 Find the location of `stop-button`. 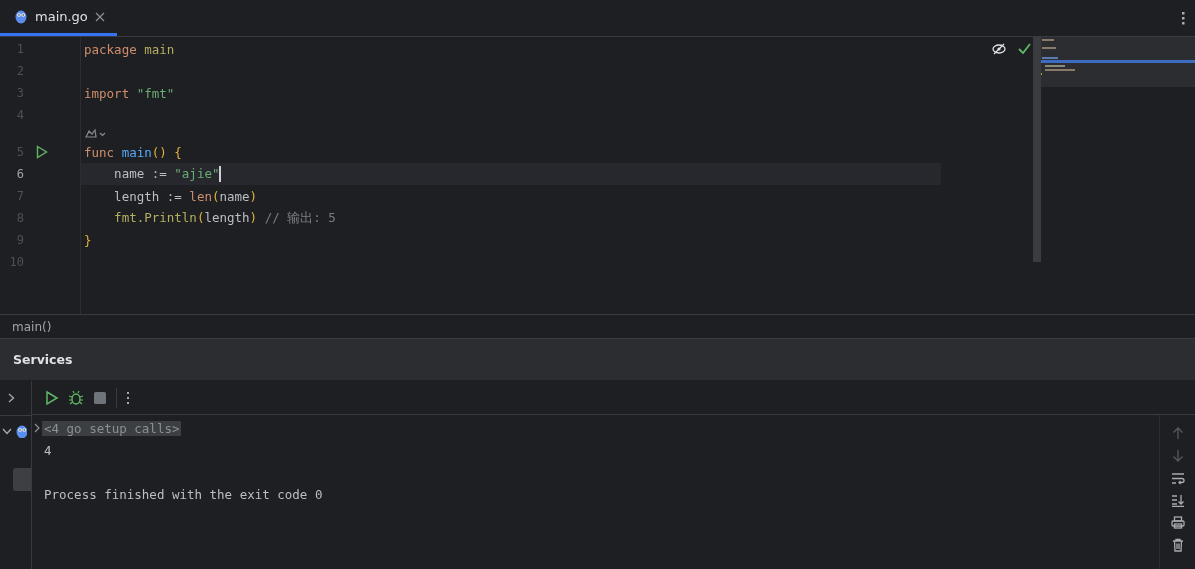

stop-button is located at coordinates (100, 397).